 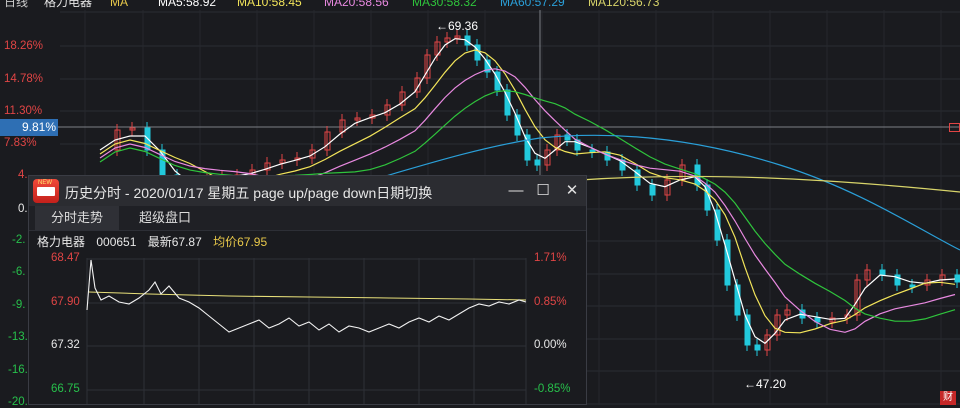 What do you see at coordinates (240, 242) in the screenshot?
I see `quote-average: 均价67.95` at bounding box center [240, 242].